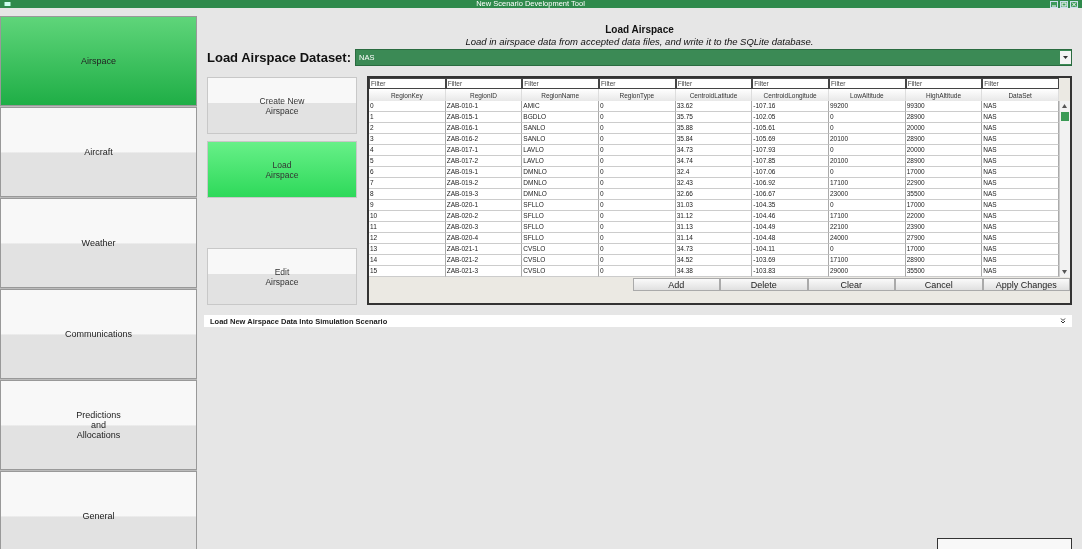  I want to click on table-button: Cancel, so click(939, 284).